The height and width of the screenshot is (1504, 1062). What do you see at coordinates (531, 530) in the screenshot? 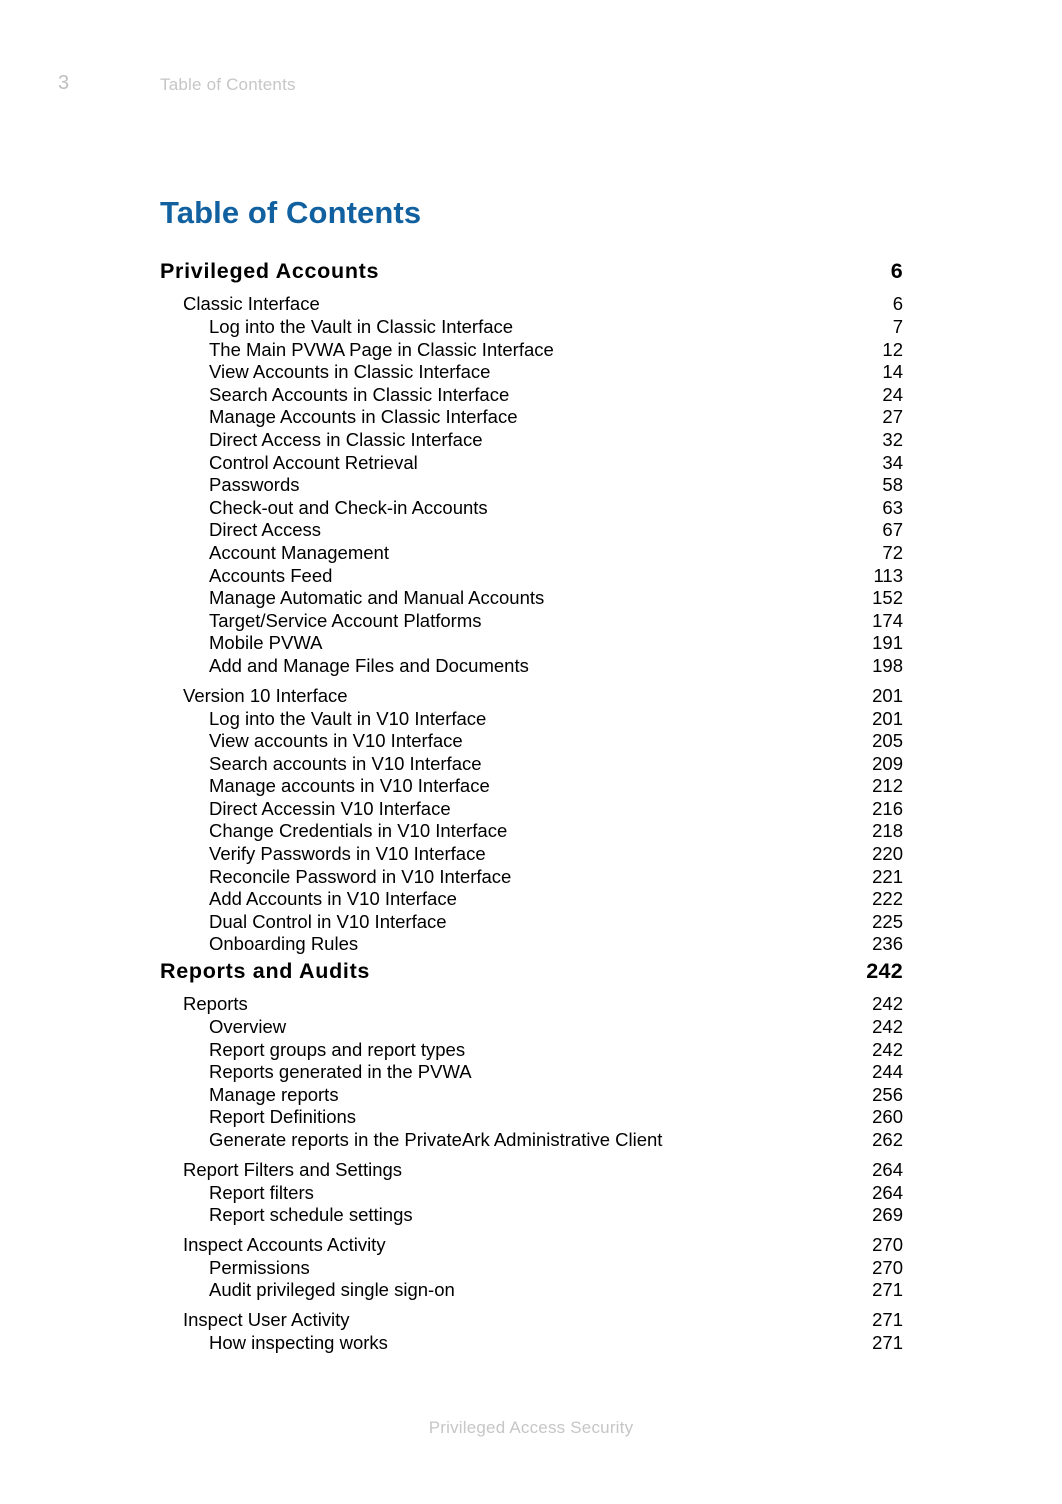
I see `toc-entry: Direct Access 67` at bounding box center [531, 530].